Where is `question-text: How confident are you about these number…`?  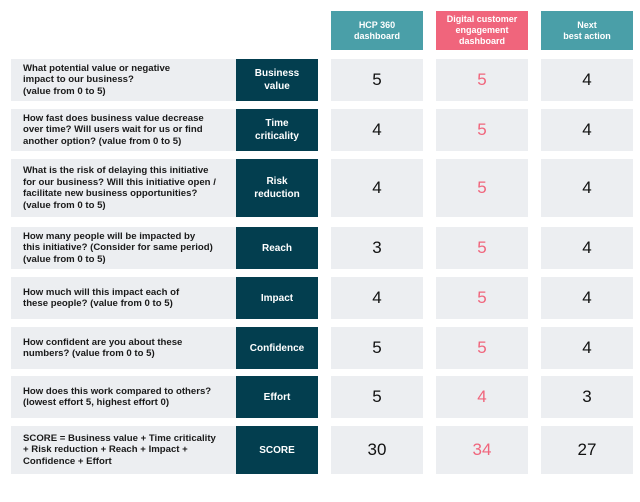
question-text: How confident are you about these number… is located at coordinates (123, 348).